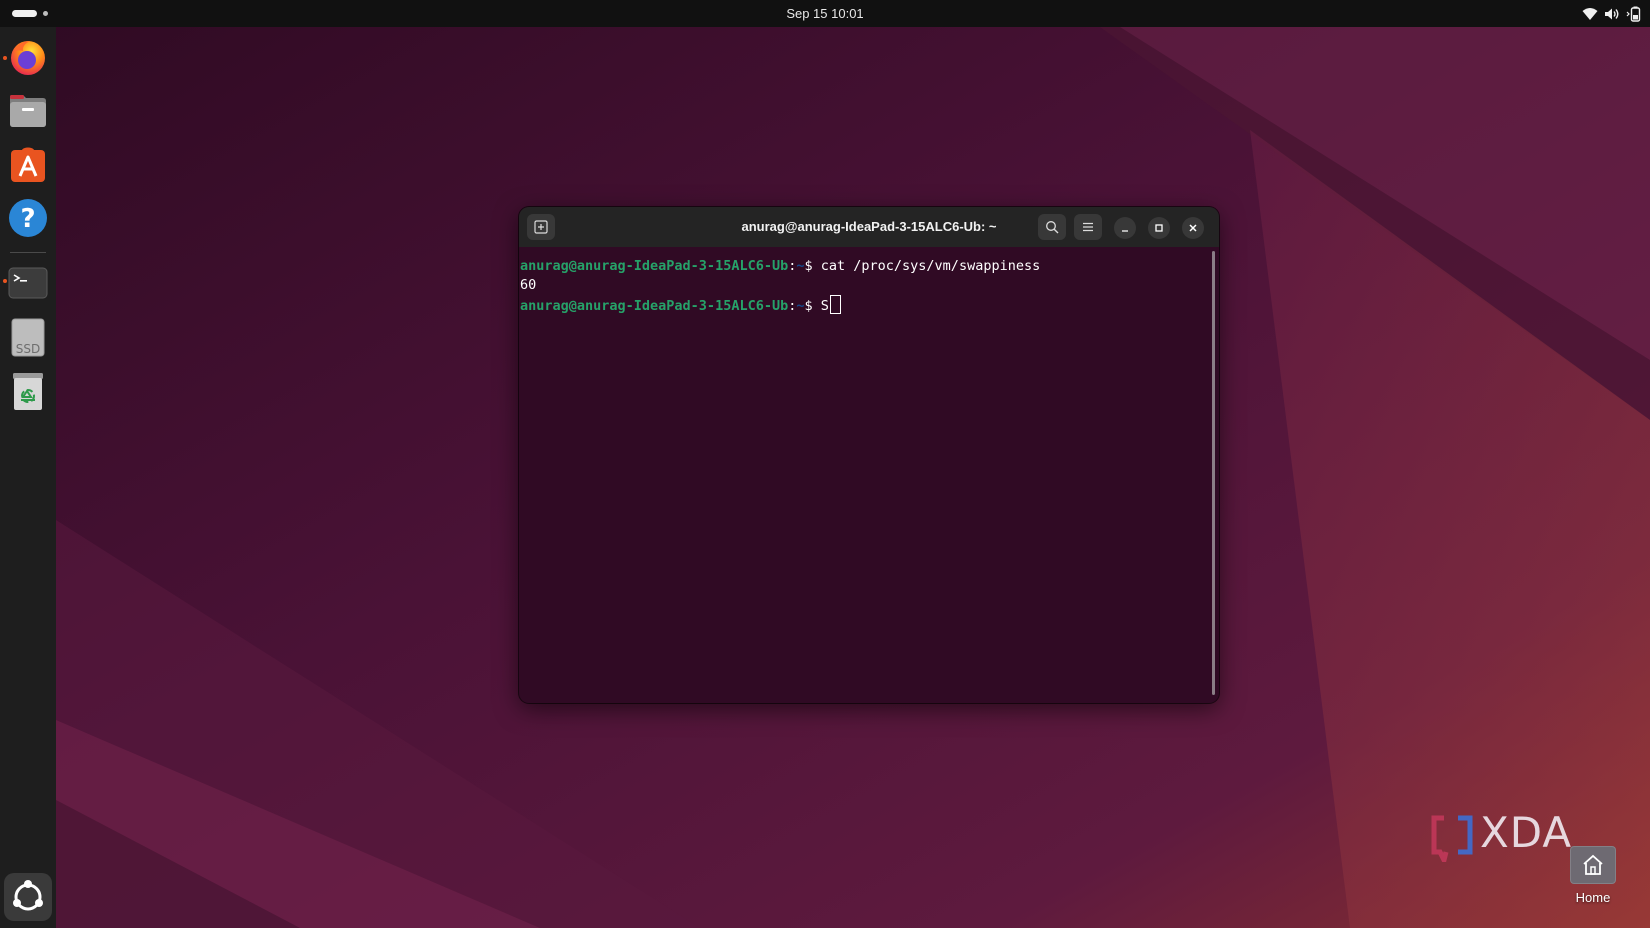 The height and width of the screenshot is (928, 1650). I want to click on trash-icon, so click(28, 391).